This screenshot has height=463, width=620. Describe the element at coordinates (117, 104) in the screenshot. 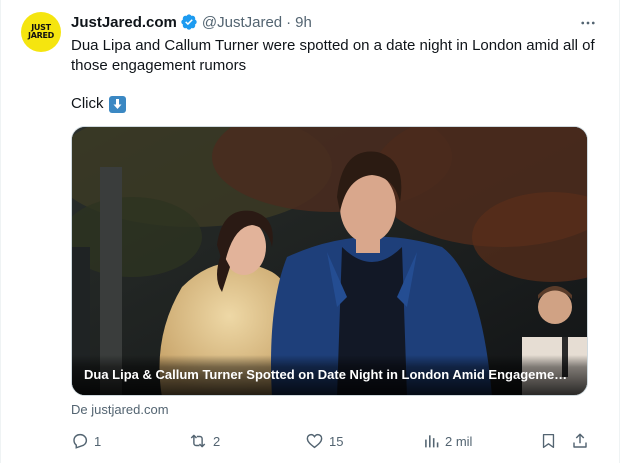

I see `down-arrow-emoji-icon` at that location.